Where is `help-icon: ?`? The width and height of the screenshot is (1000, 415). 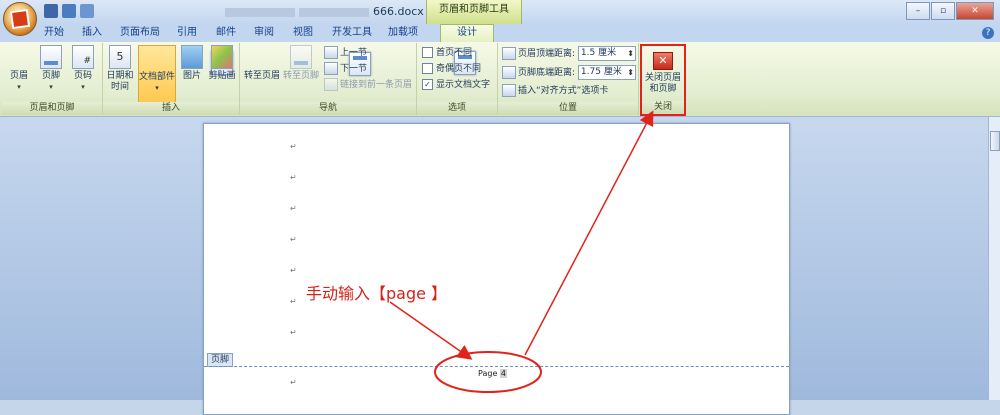
help-icon: ? is located at coordinates (988, 33).